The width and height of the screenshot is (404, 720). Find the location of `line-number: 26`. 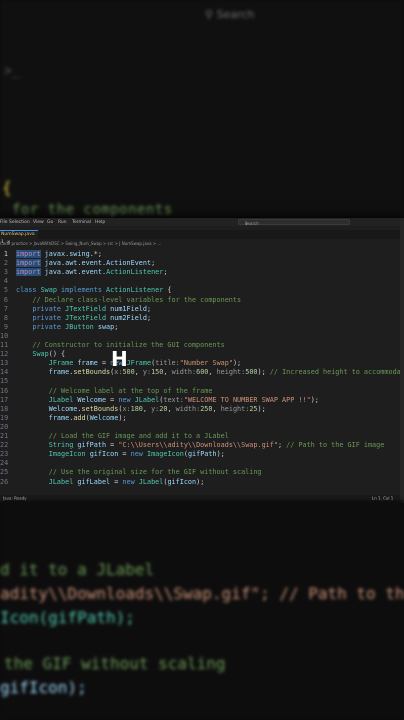

line-number: 26 is located at coordinates (4, 481).